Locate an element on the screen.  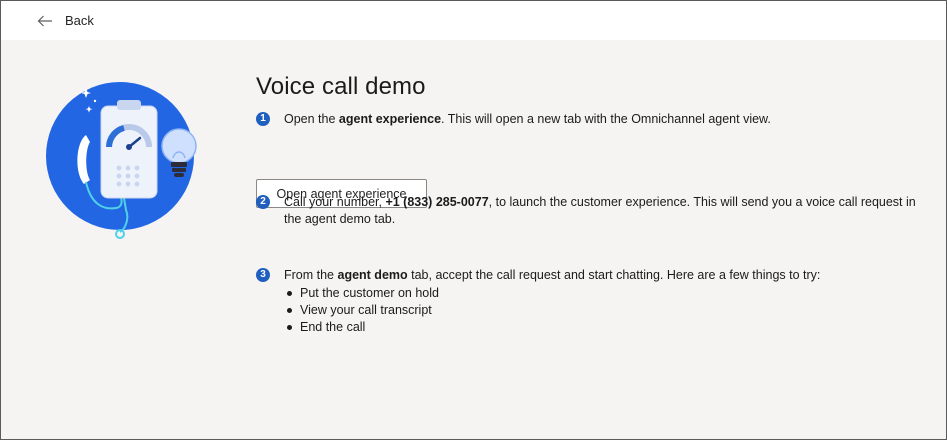
back-button: Back is located at coordinates (65, 20).